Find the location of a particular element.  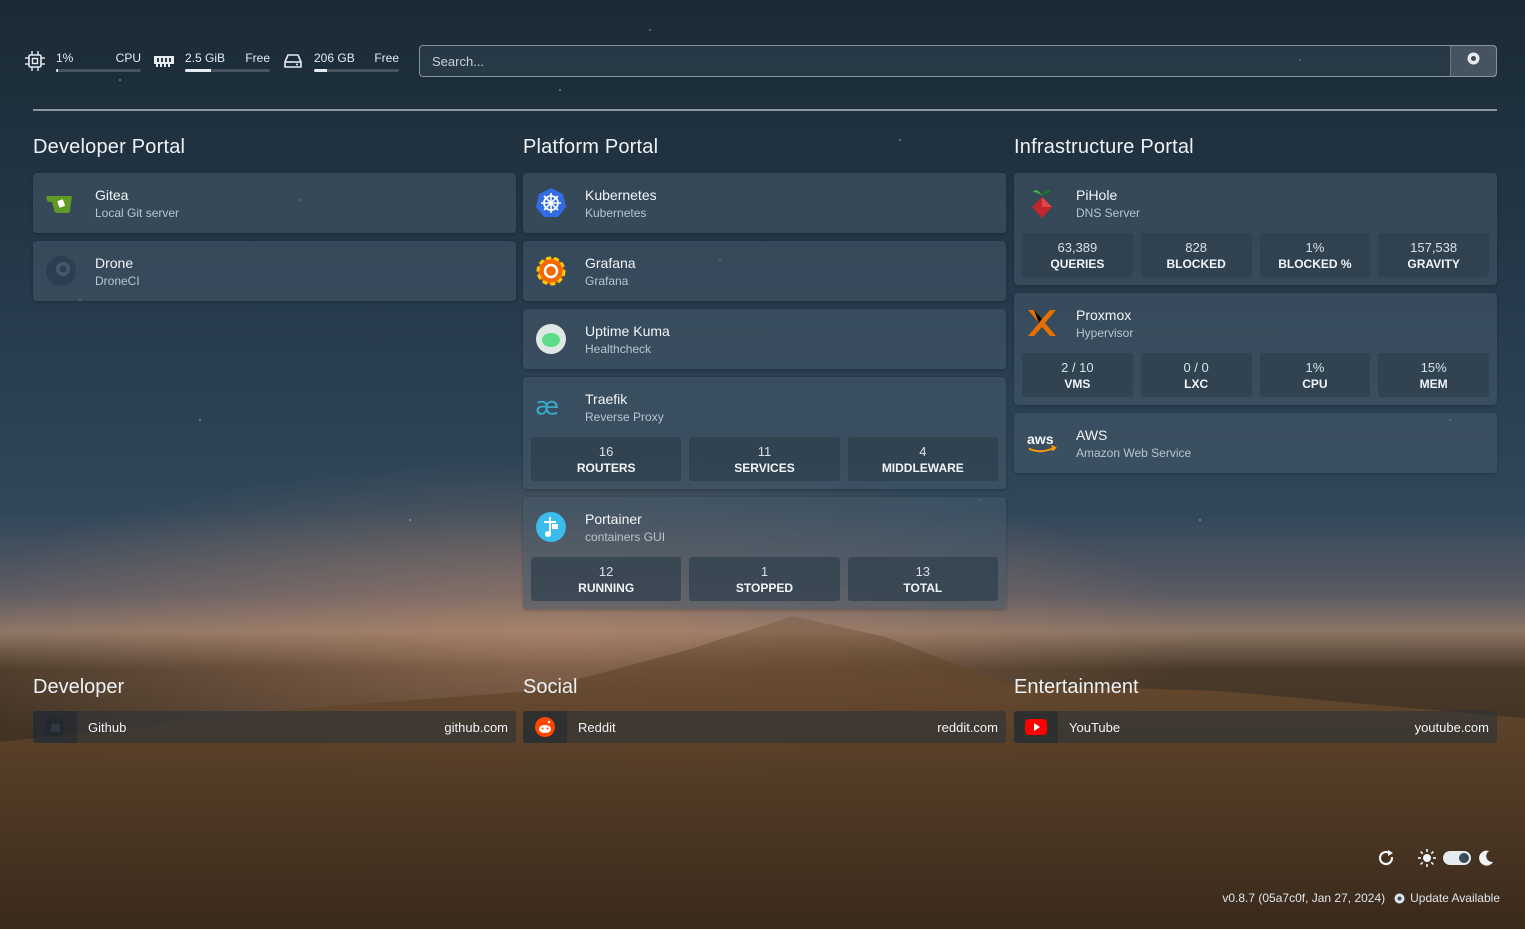

service-card-uptime-kuma: Uptime Kuma Healthcheck is located at coordinates (764, 339).